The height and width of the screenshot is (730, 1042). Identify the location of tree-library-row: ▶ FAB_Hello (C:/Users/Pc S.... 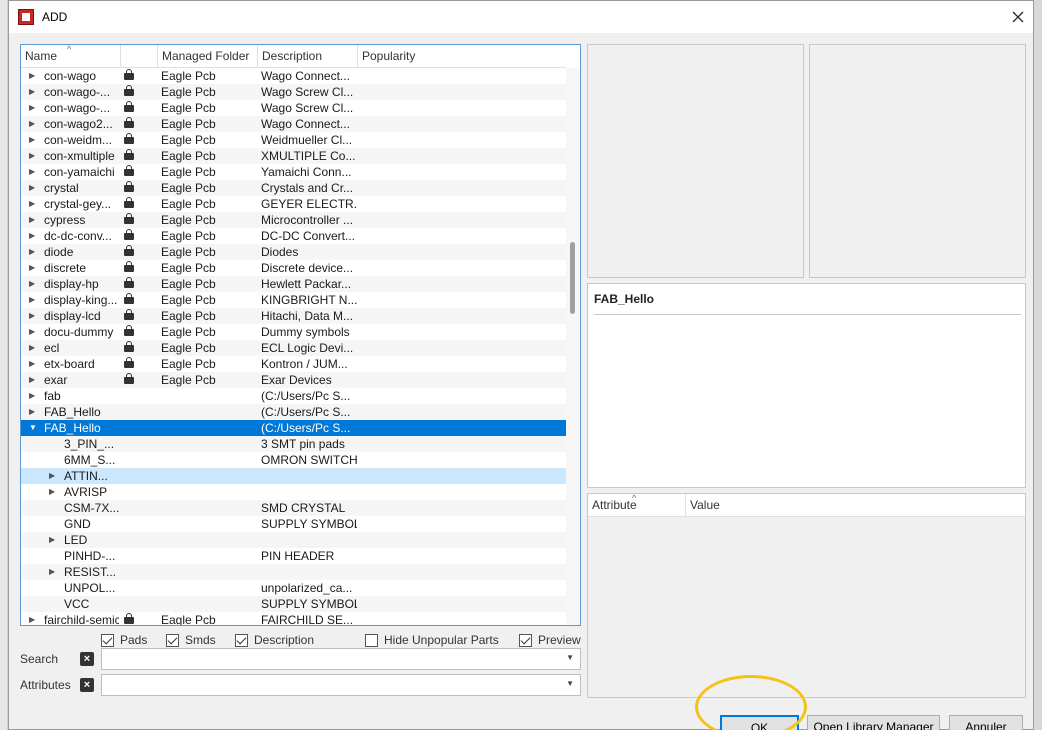
(293, 412).